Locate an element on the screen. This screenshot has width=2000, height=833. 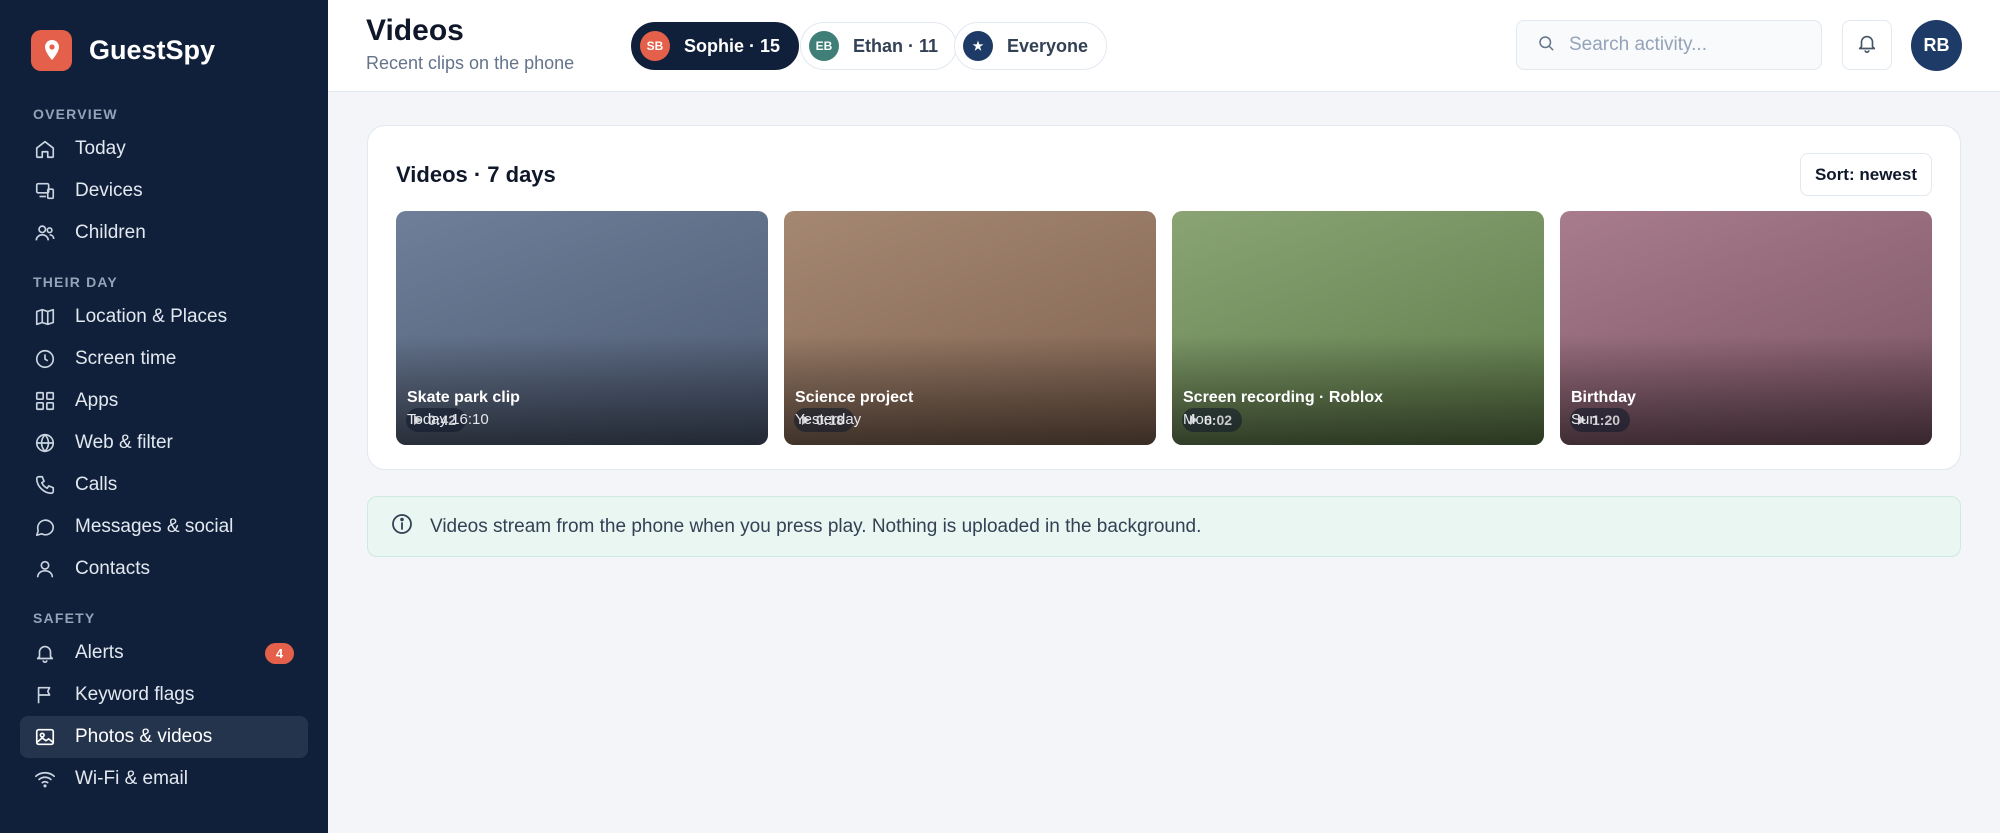
search-icon is located at coordinates (1546, 45).